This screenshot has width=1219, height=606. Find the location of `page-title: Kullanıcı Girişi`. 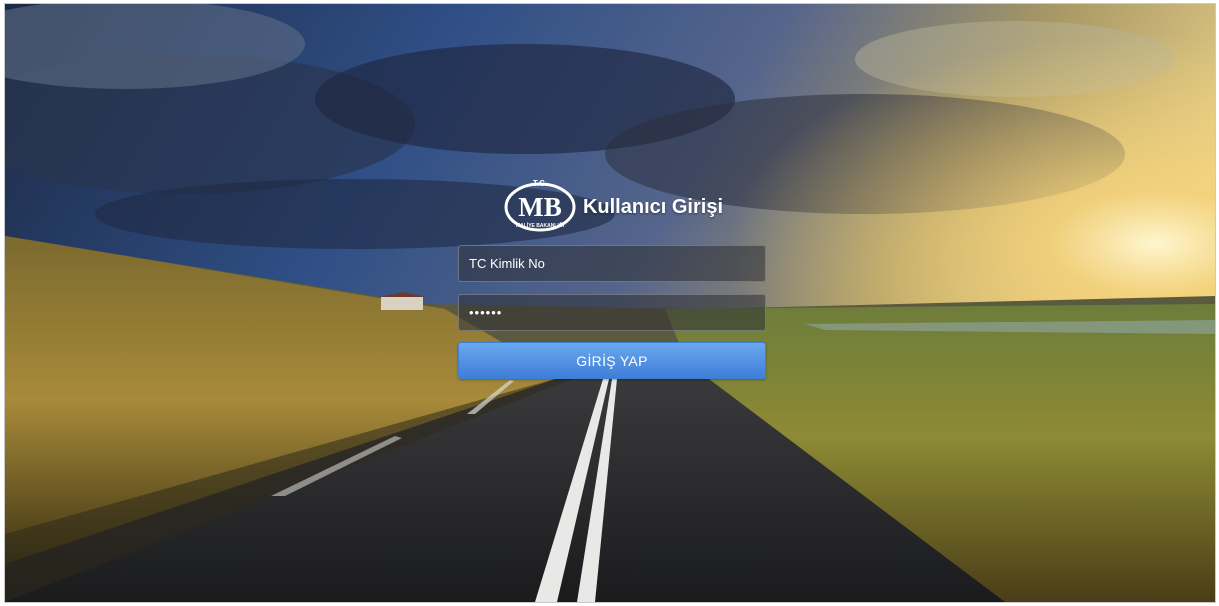

page-title: Kullanıcı Girişi is located at coordinates (653, 206).